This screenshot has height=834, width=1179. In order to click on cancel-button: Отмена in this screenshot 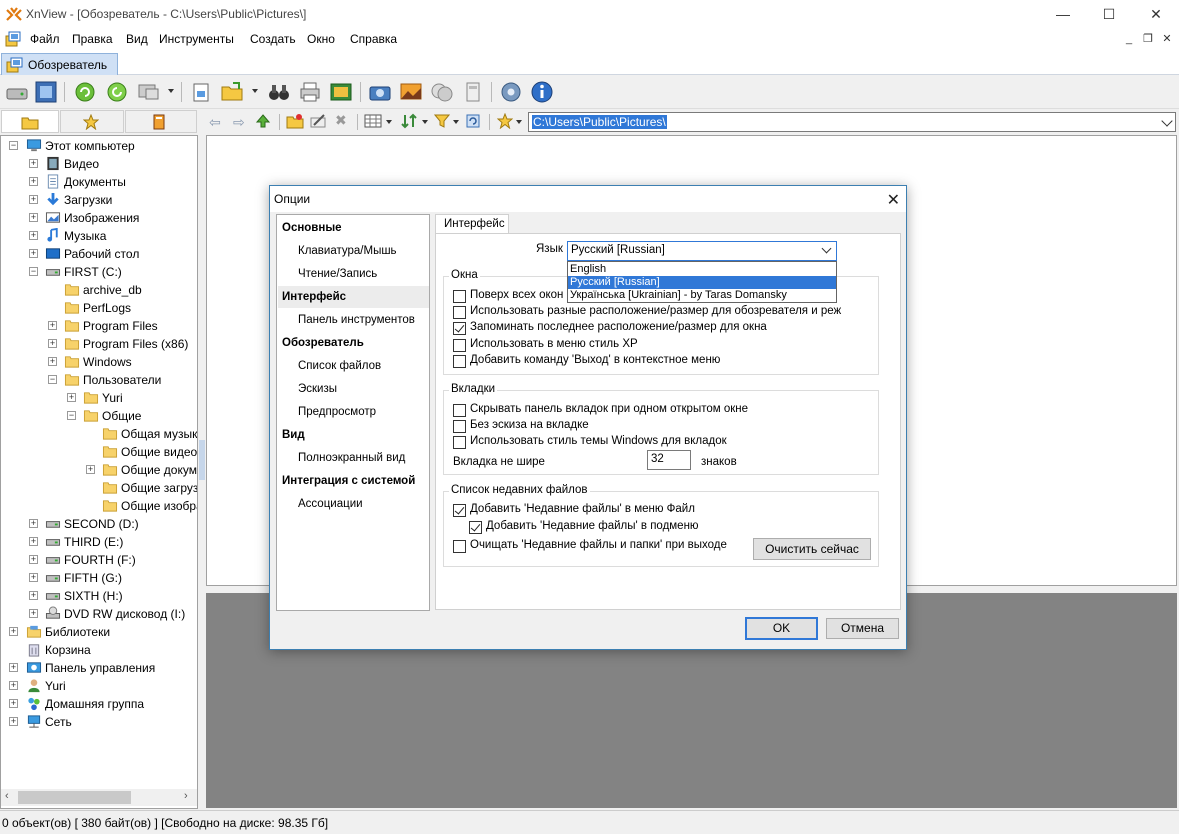, I will do `click(862, 628)`.